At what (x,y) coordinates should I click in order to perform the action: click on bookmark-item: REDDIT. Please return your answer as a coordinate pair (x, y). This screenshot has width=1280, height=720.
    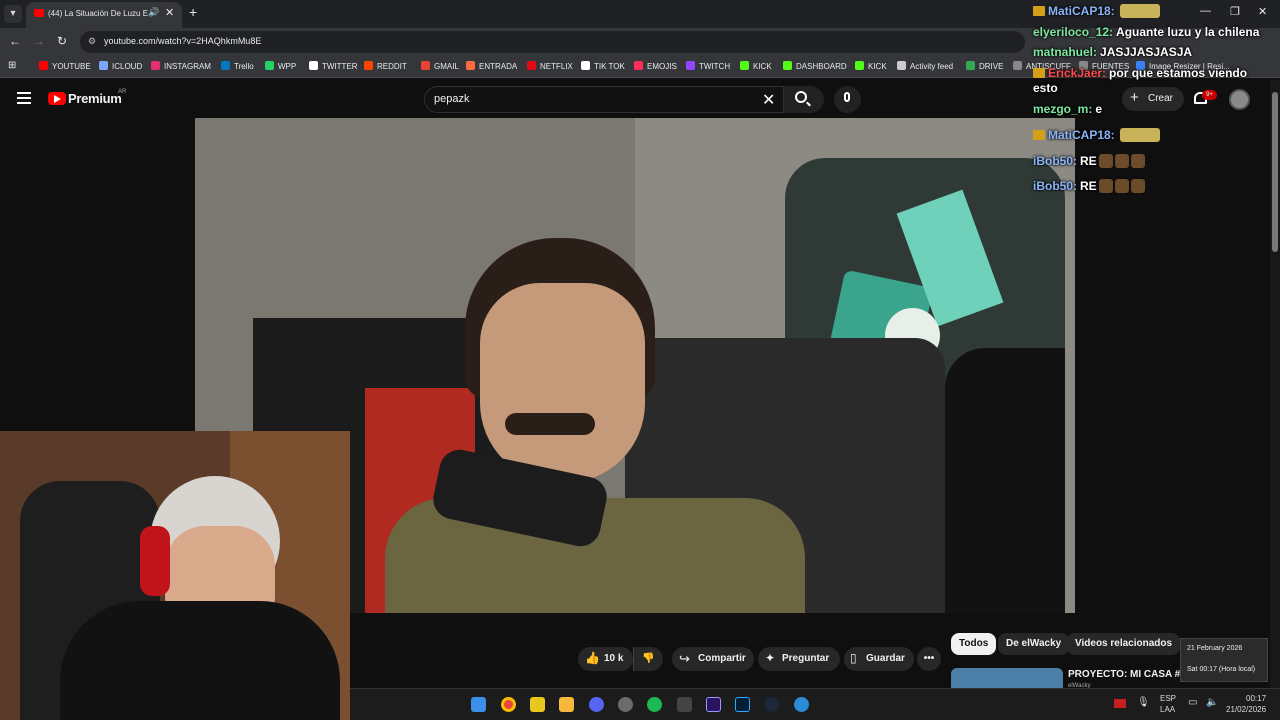
    Looking at the image, I should click on (385, 66).